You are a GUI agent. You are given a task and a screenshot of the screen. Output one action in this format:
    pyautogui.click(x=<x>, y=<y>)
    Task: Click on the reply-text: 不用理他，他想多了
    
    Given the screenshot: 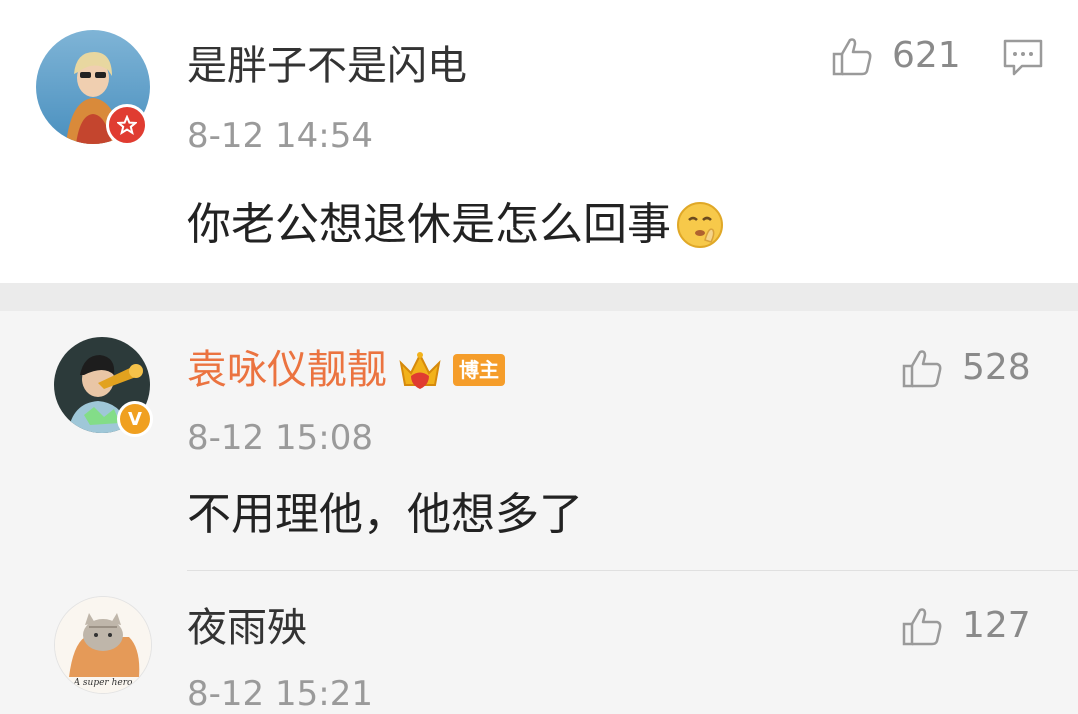 What is the action you would take?
    pyautogui.click(x=385, y=514)
    